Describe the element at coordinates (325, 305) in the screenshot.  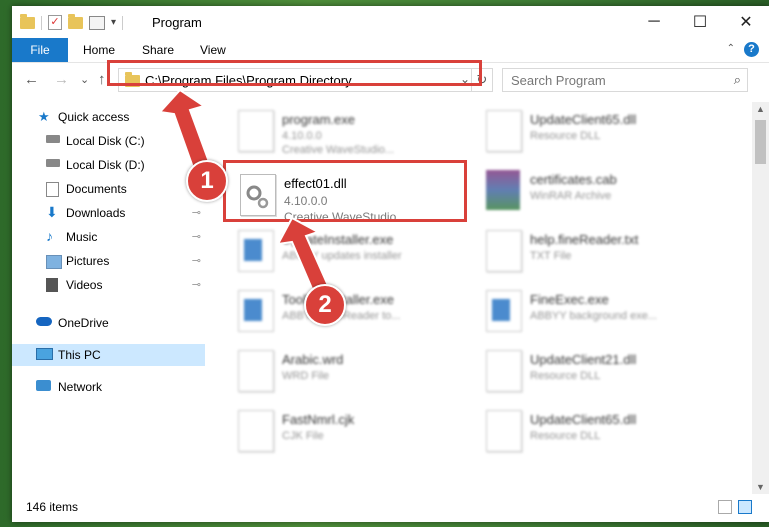
I see `callout-2: 2` at that location.